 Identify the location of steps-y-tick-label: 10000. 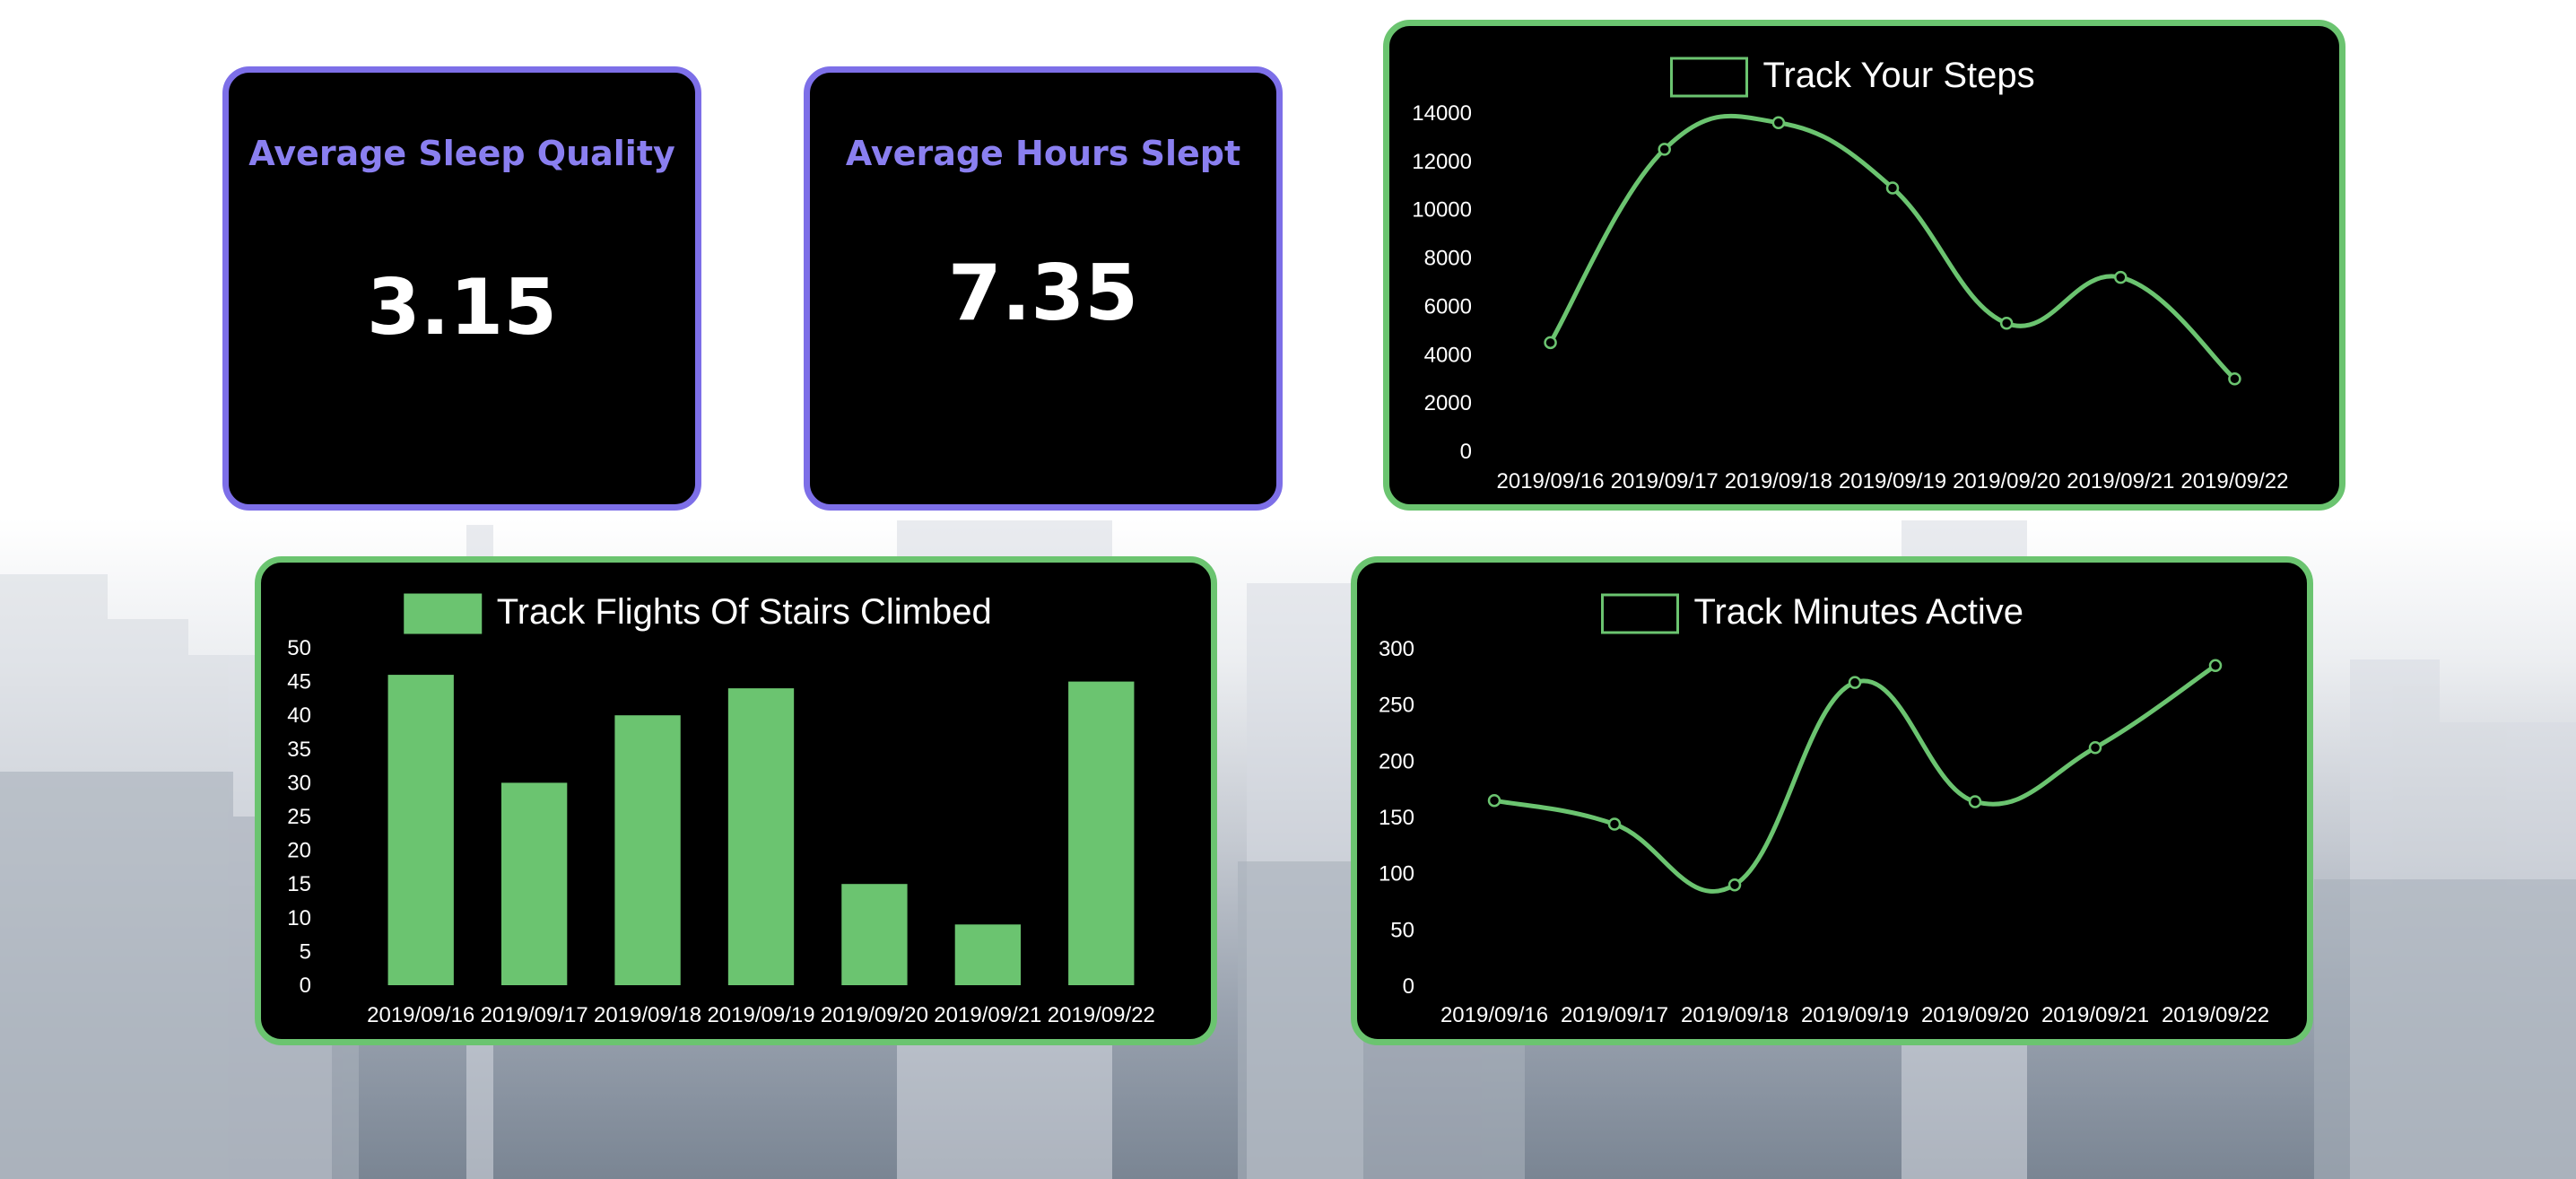
(1442, 211).